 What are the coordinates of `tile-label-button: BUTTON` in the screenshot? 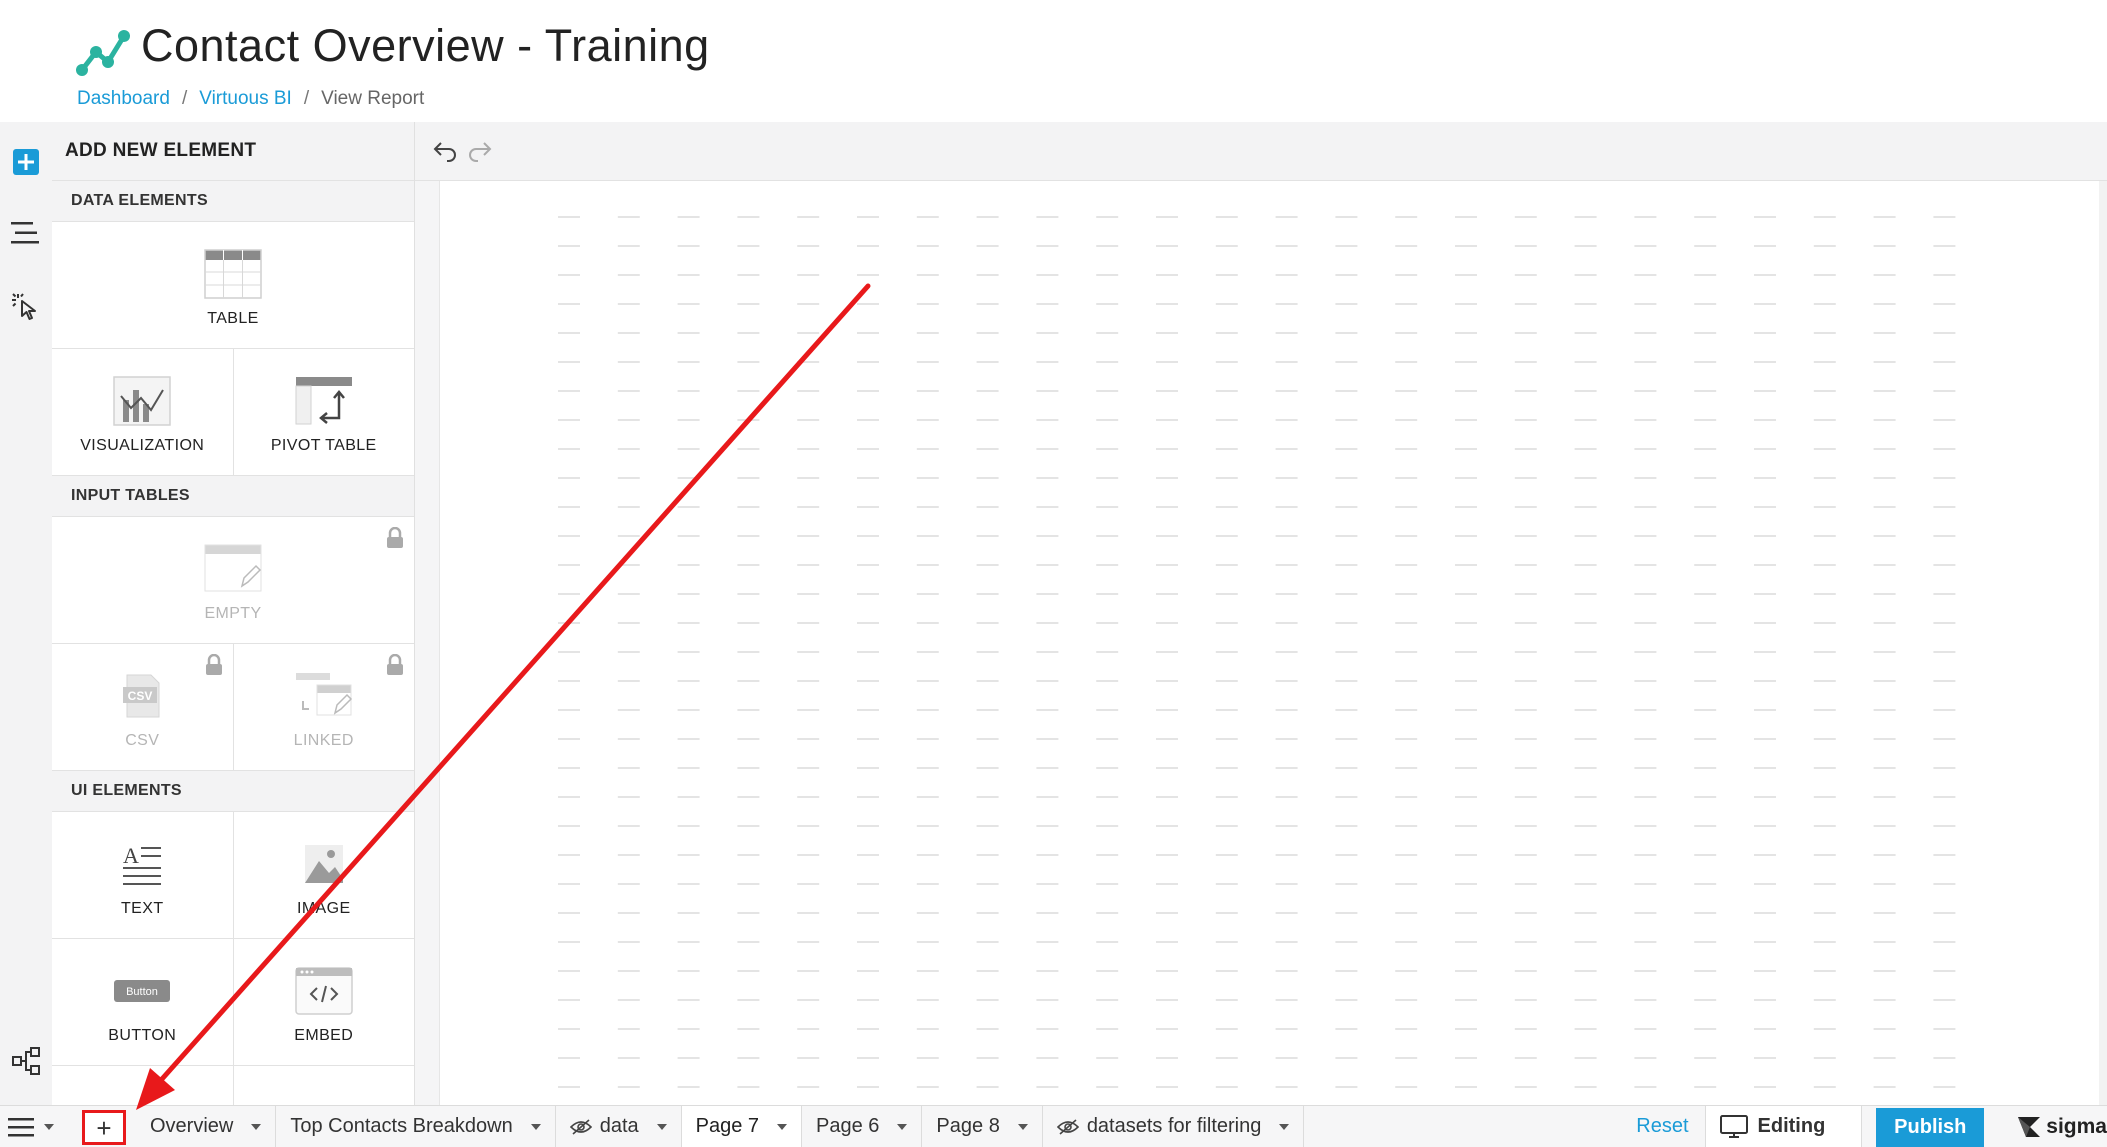 It's located at (142, 1035).